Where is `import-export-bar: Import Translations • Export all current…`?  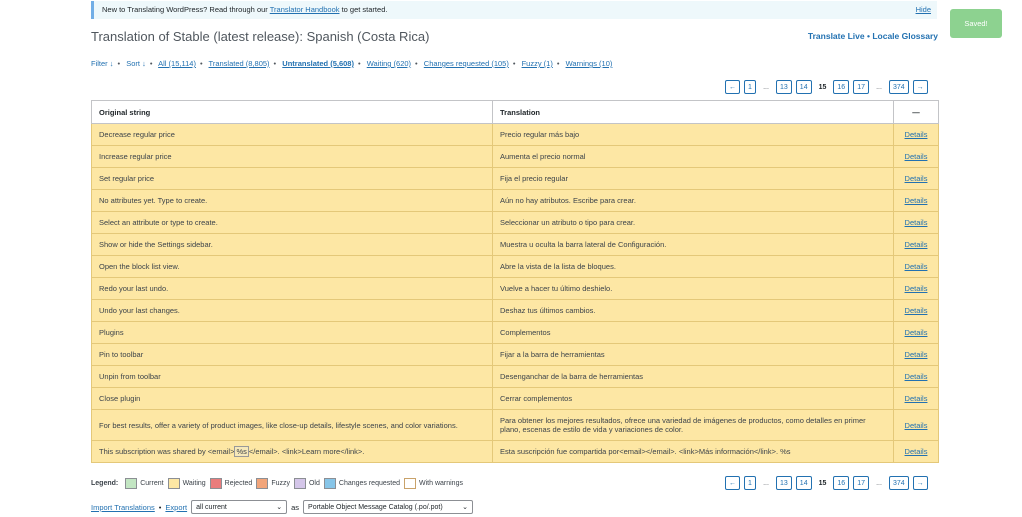
import-export-bar: Import Translations • Export all current… is located at coordinates (282, 507).